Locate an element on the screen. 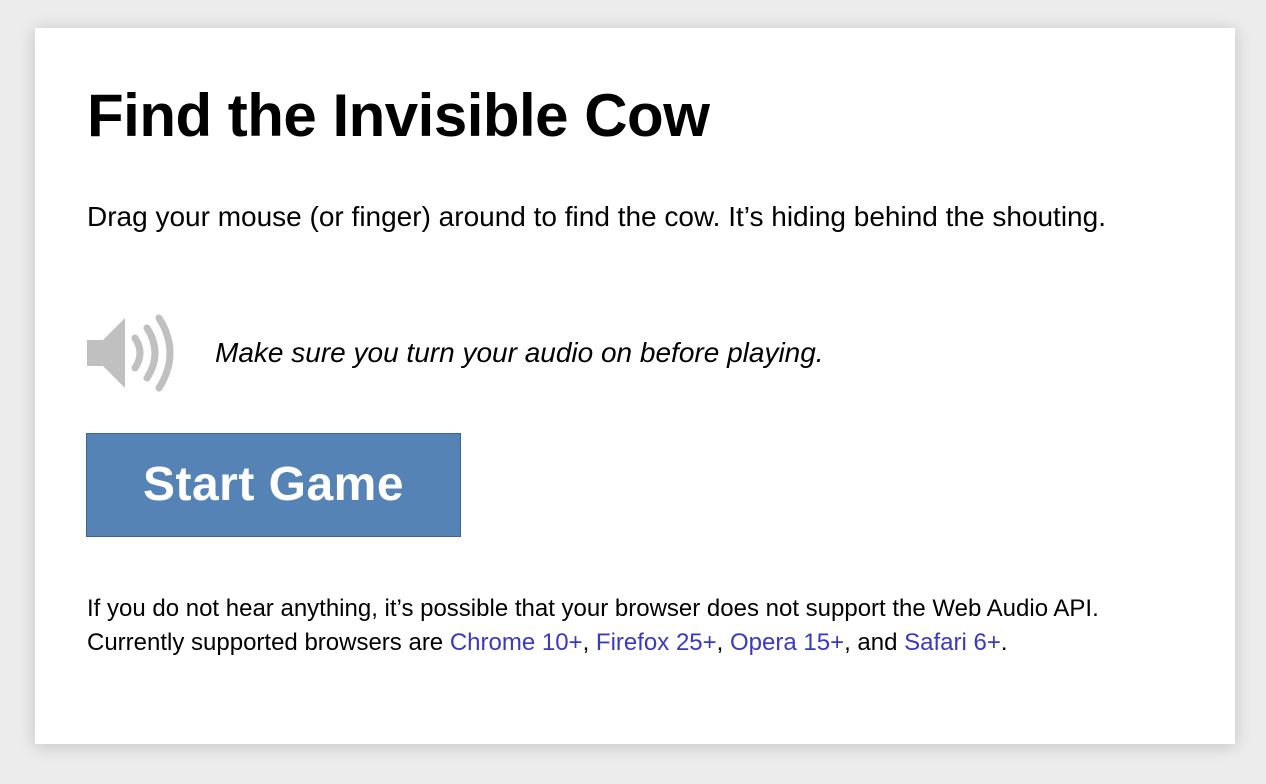 The height and width of the screenshot is (784, 1266). safari-link: Safari 6+ is located at coordinates (952, 642).